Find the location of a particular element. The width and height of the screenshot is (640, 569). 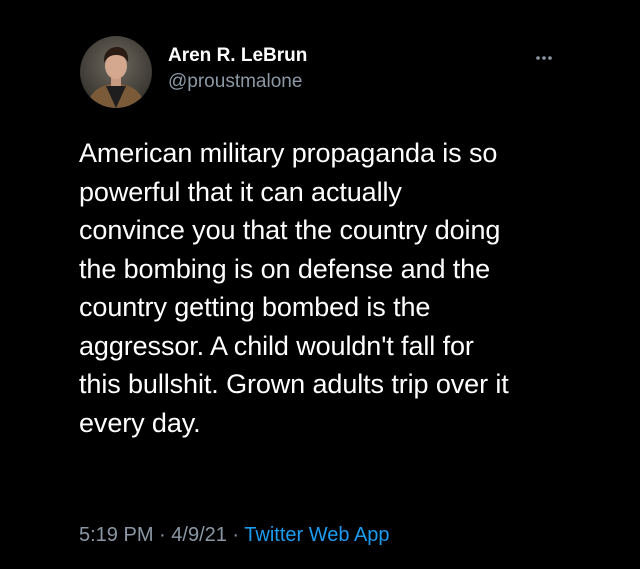

tweet-meta: 5:19 PM · 4/9/21 · Twitter Web App is located at coordinates (234, 535).